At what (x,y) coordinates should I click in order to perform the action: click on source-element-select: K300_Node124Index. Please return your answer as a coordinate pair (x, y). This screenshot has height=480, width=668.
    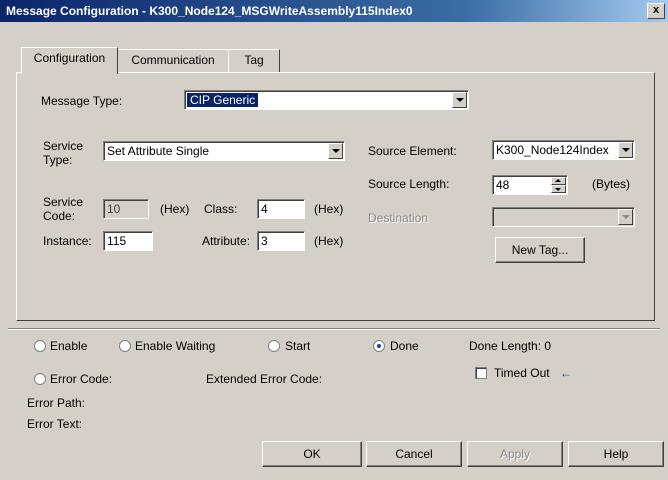
    Looking at the image, I should click on (563, 150).